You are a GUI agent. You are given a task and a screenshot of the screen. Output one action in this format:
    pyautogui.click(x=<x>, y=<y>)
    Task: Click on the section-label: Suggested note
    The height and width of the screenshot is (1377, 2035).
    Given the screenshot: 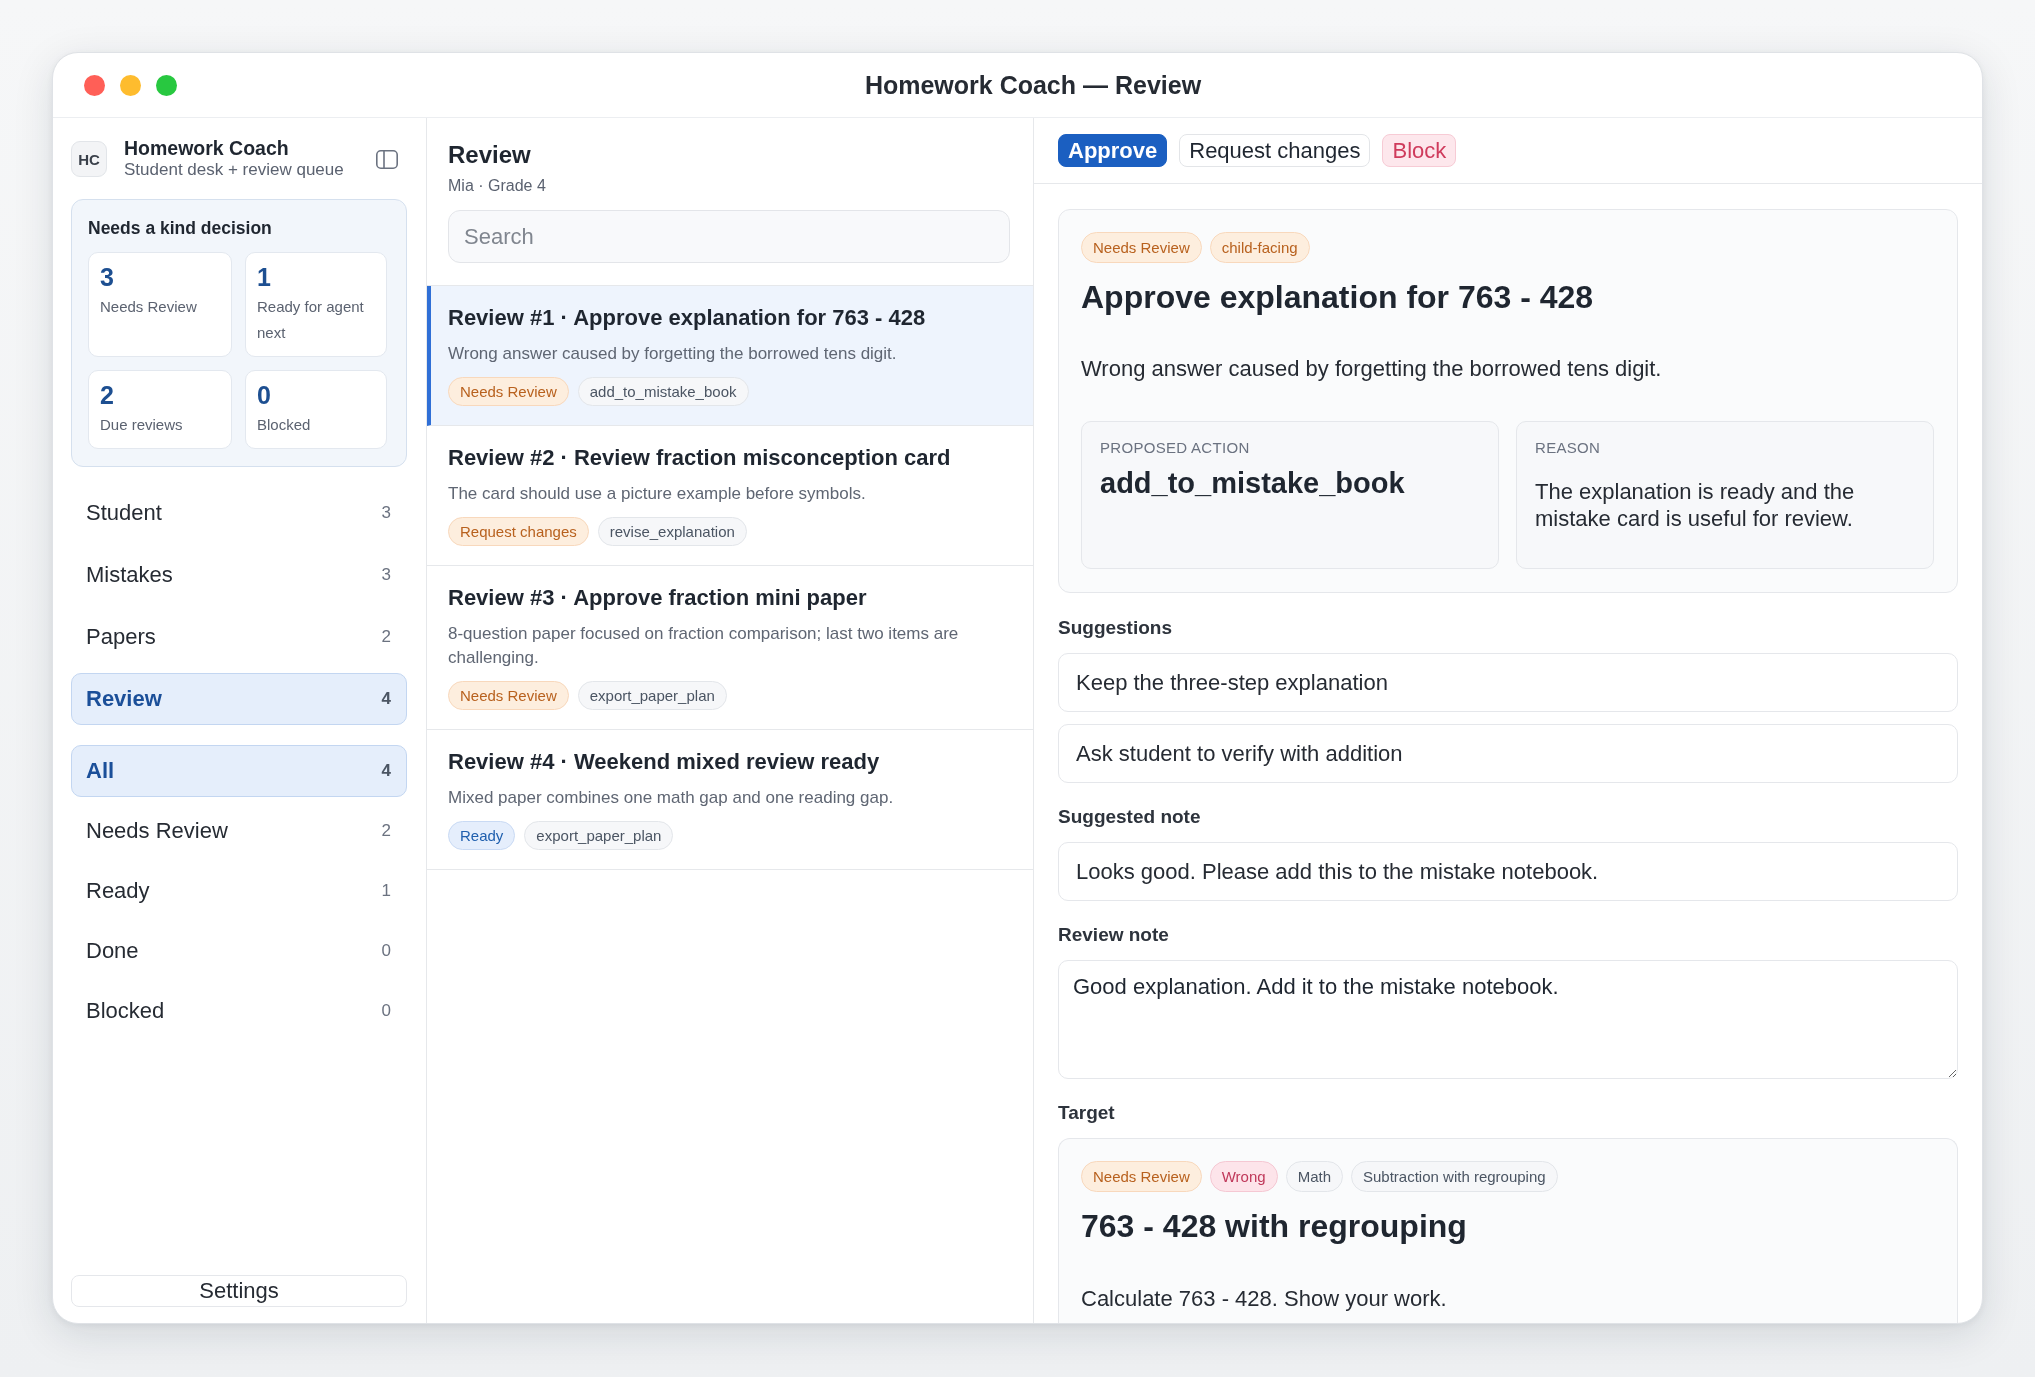 What is the action you would take?
    pyautogui.click(x=1130, y=817)
    